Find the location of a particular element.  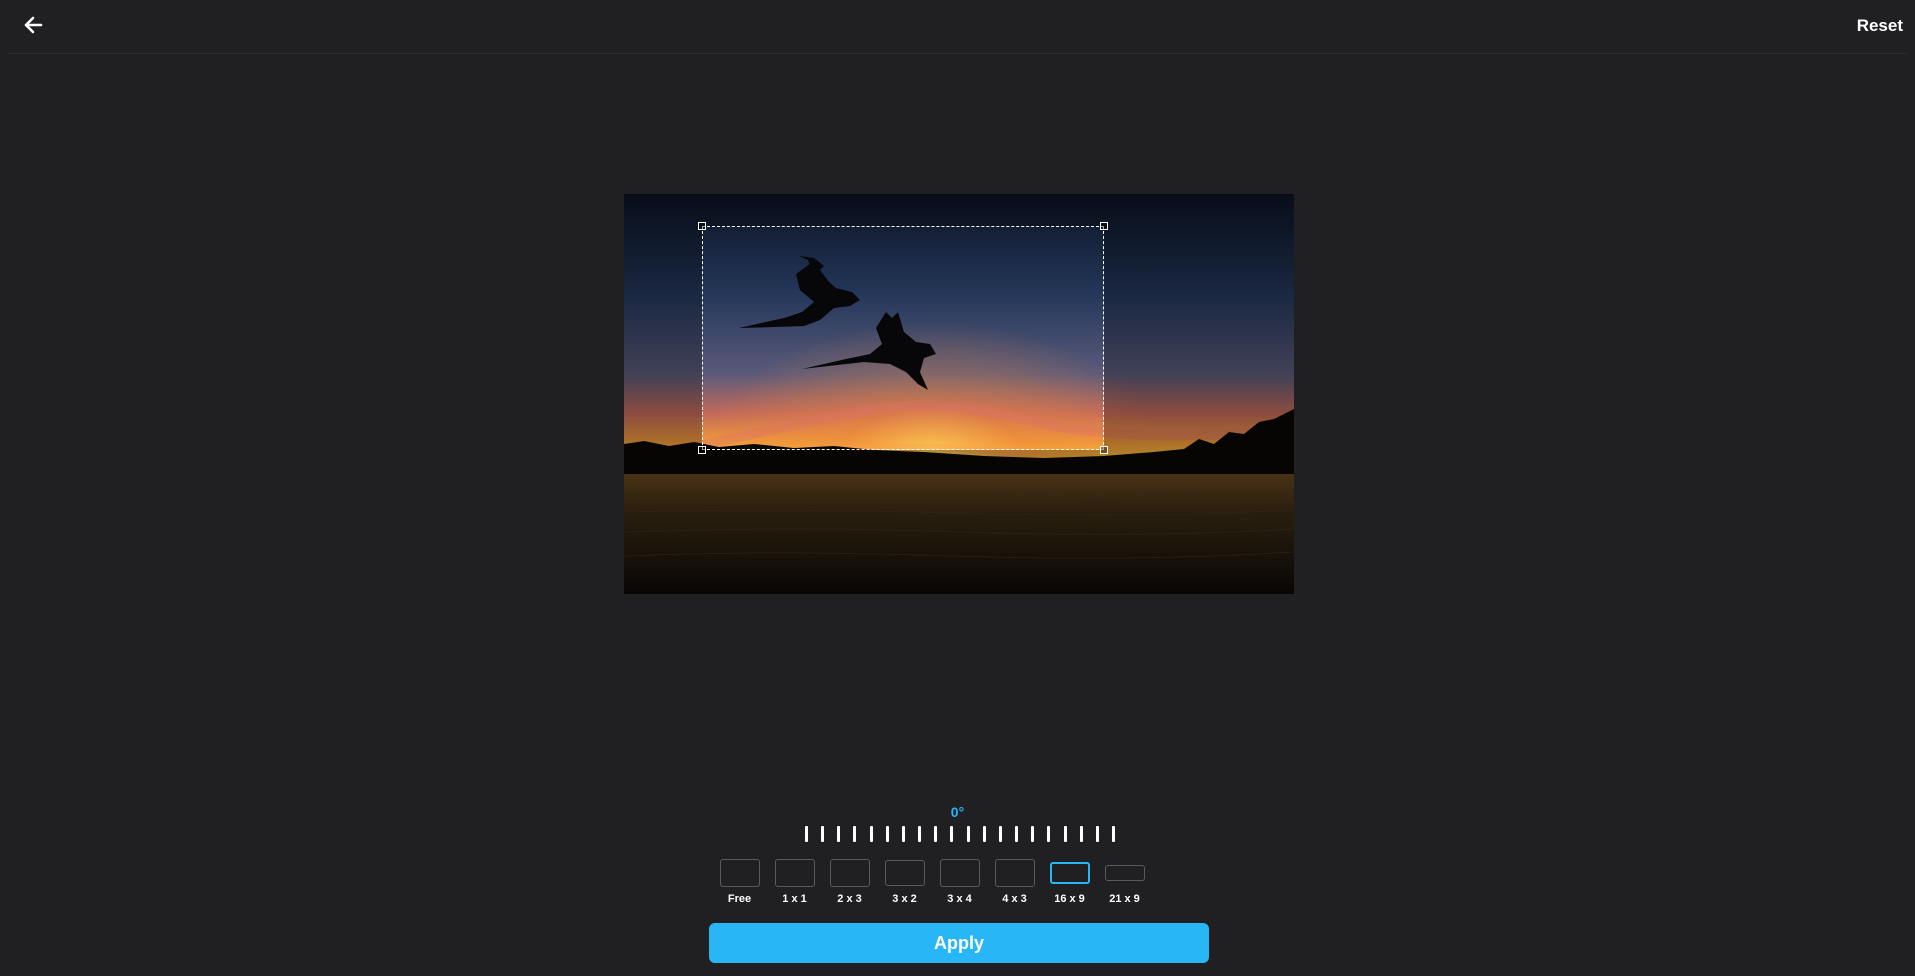

aspect-ratio-option: 4 x 3 is located at coordinates (1014, 882).